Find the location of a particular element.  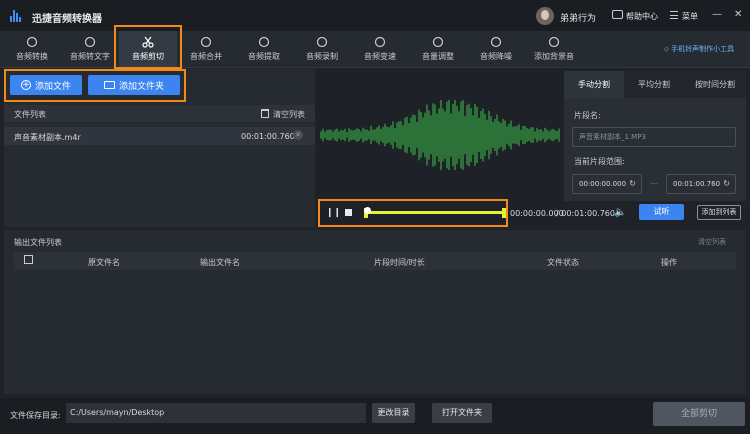

avatar is located at coordinates (545, 16).